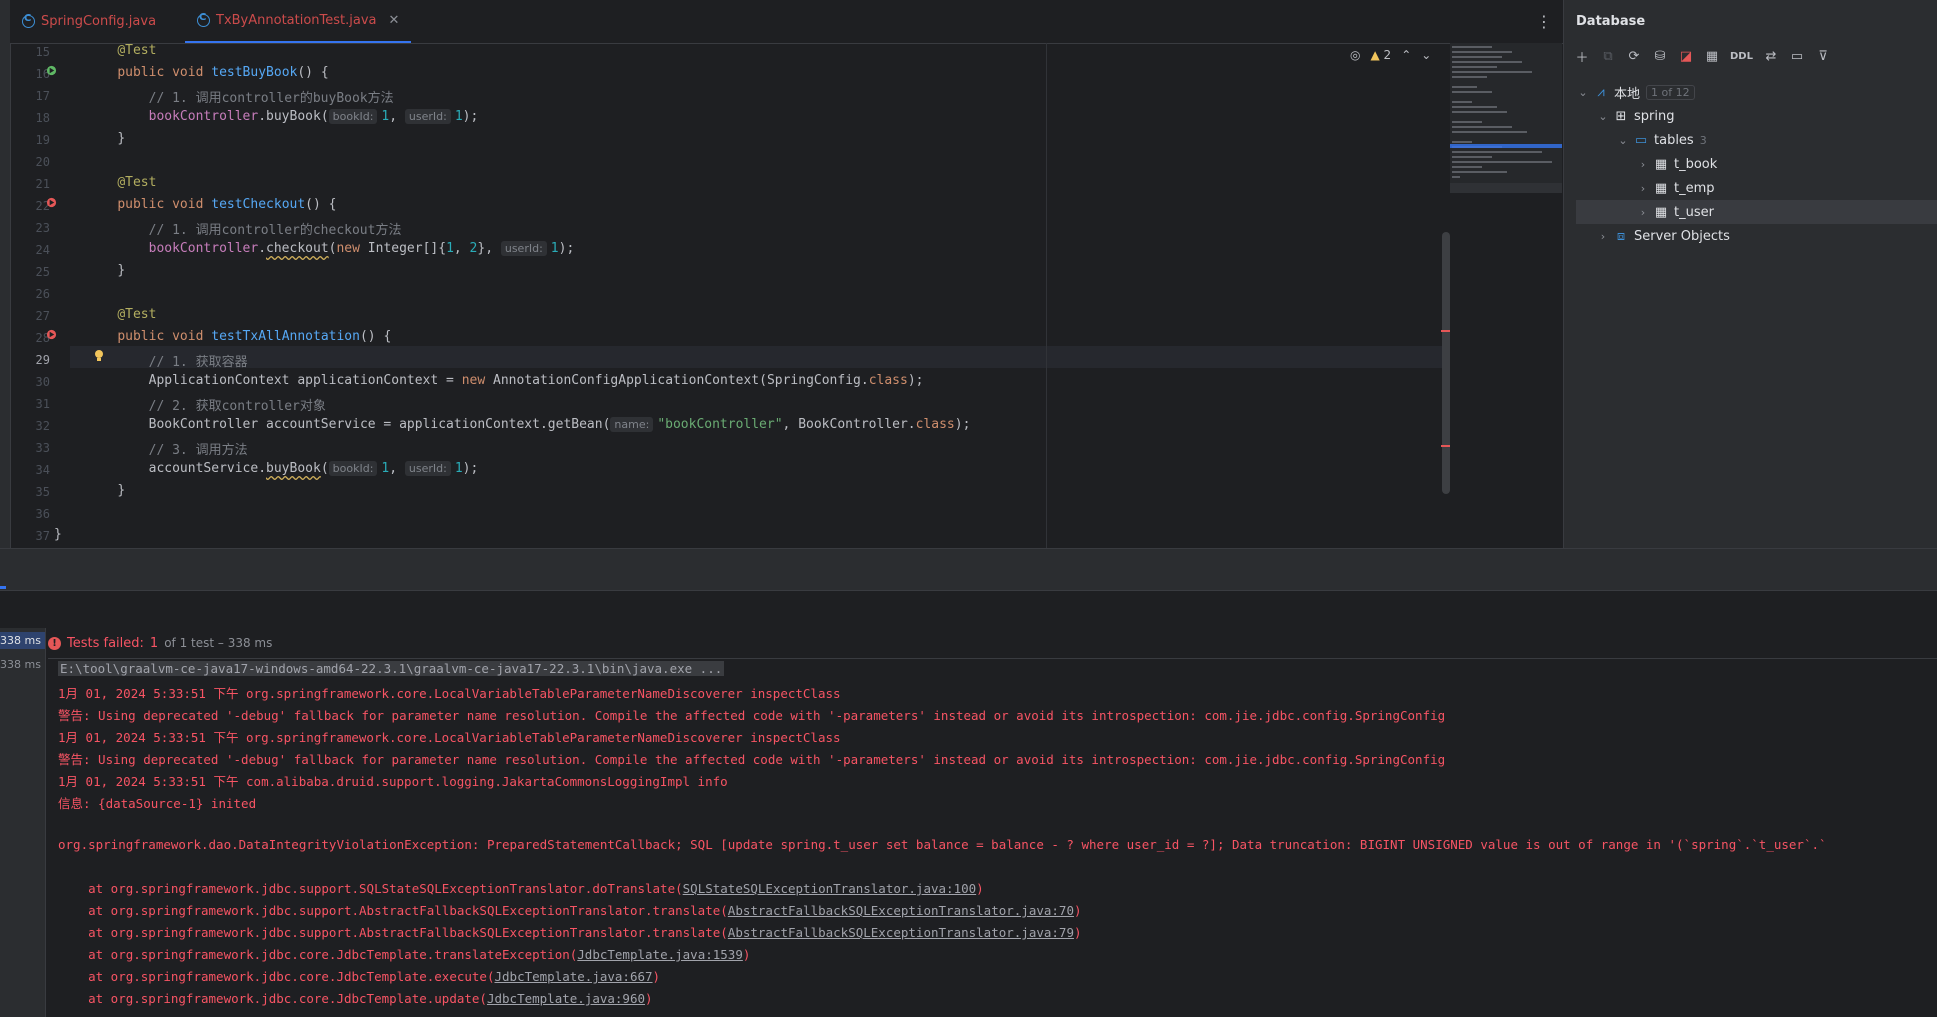  I want to click on line-number: 23, so click(35, 228).